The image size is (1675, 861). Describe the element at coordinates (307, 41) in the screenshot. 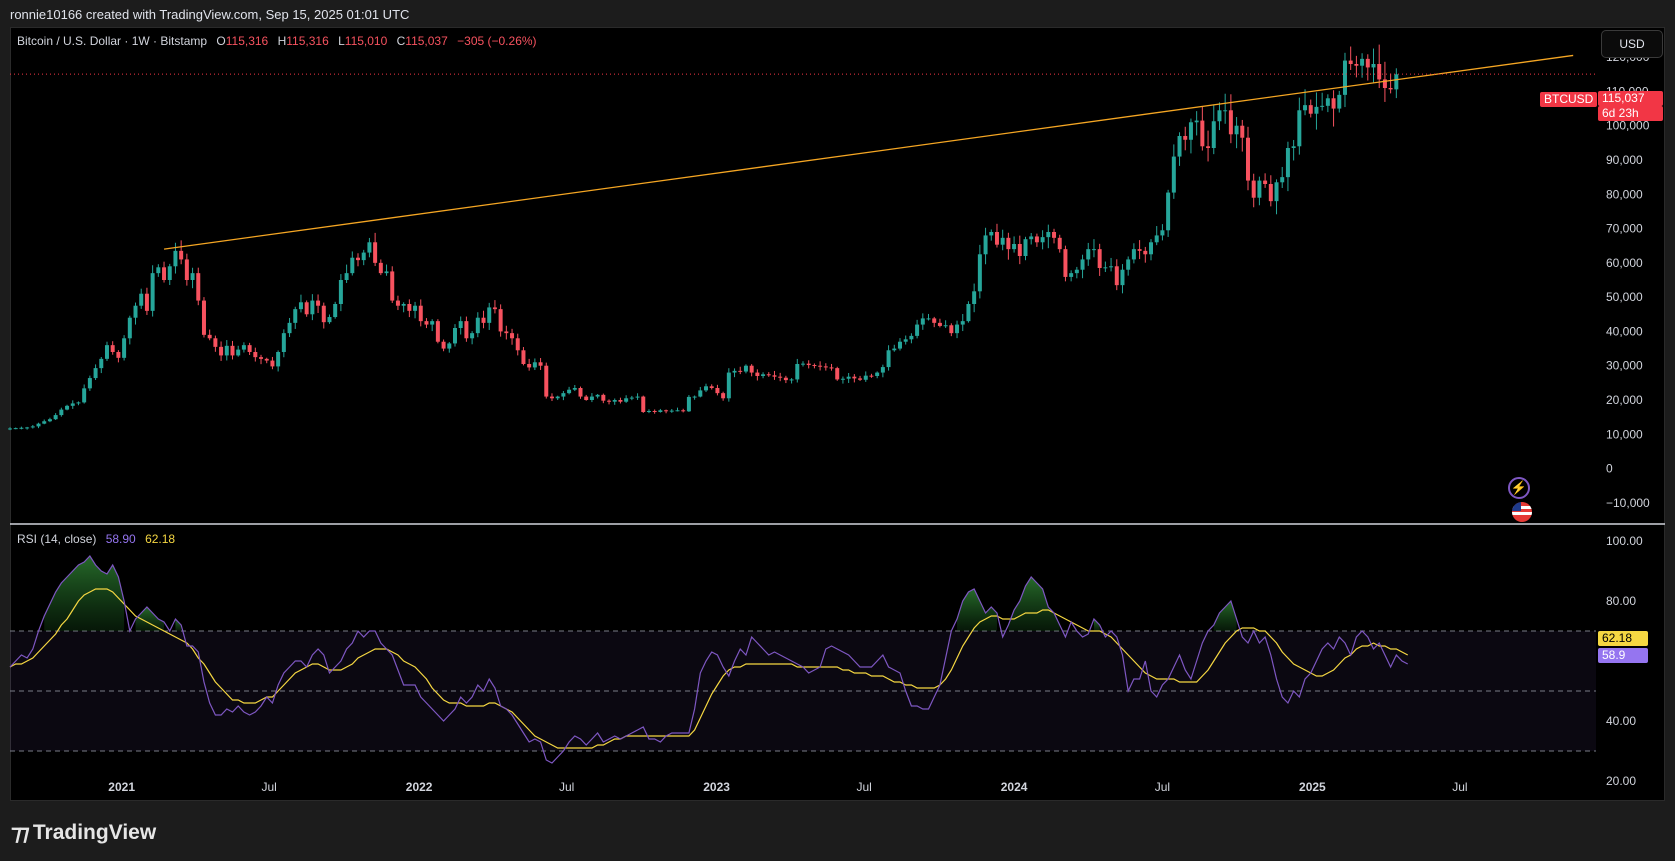

I see `high-value: 115,316` at that location.